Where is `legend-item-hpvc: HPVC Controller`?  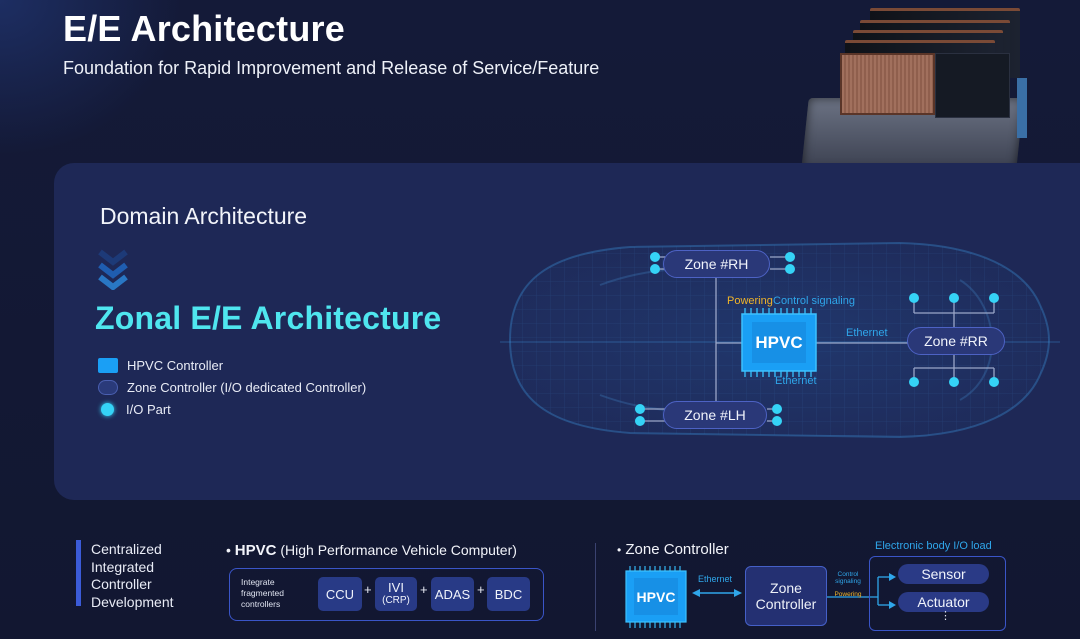
legend-item-hpvc: HPVC Controller is located at coordinates (232, 365).